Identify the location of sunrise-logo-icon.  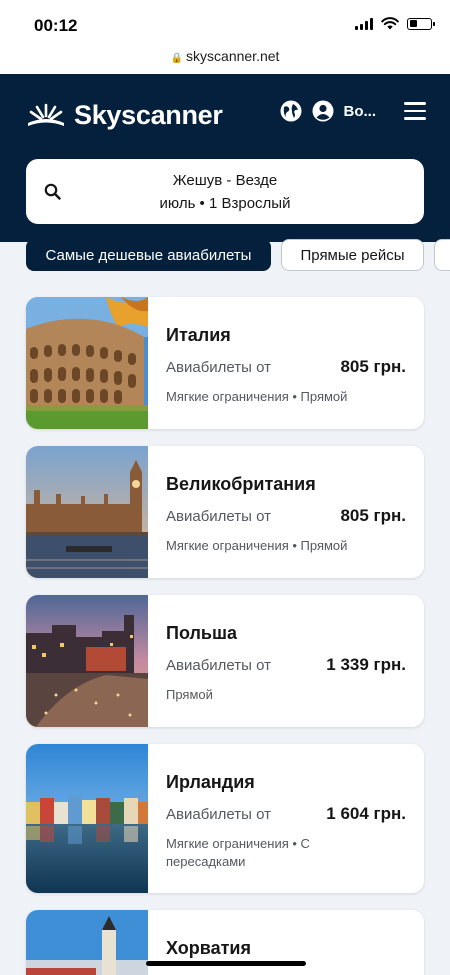
(46, 114).